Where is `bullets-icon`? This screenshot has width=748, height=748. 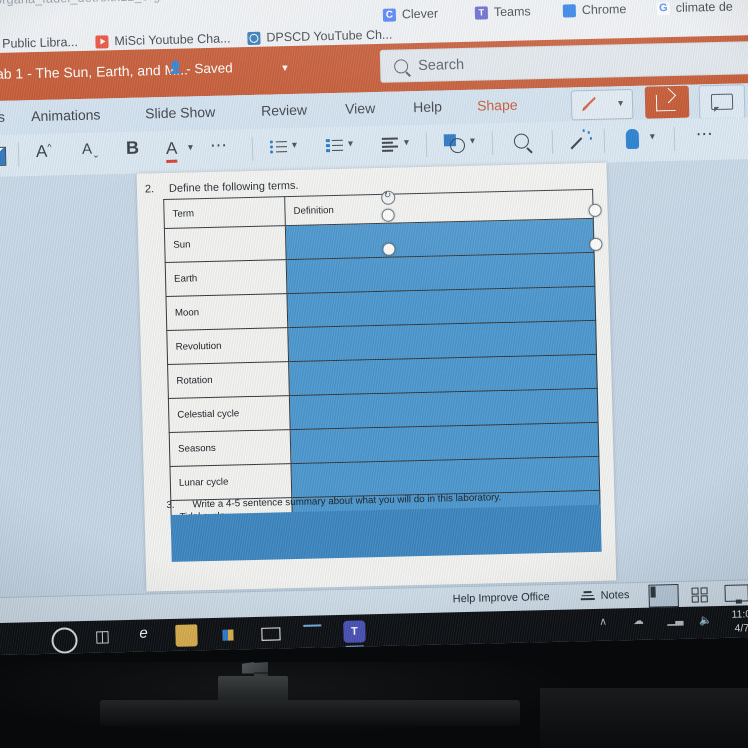
bullets-icon is located at coordinates (278, 146).